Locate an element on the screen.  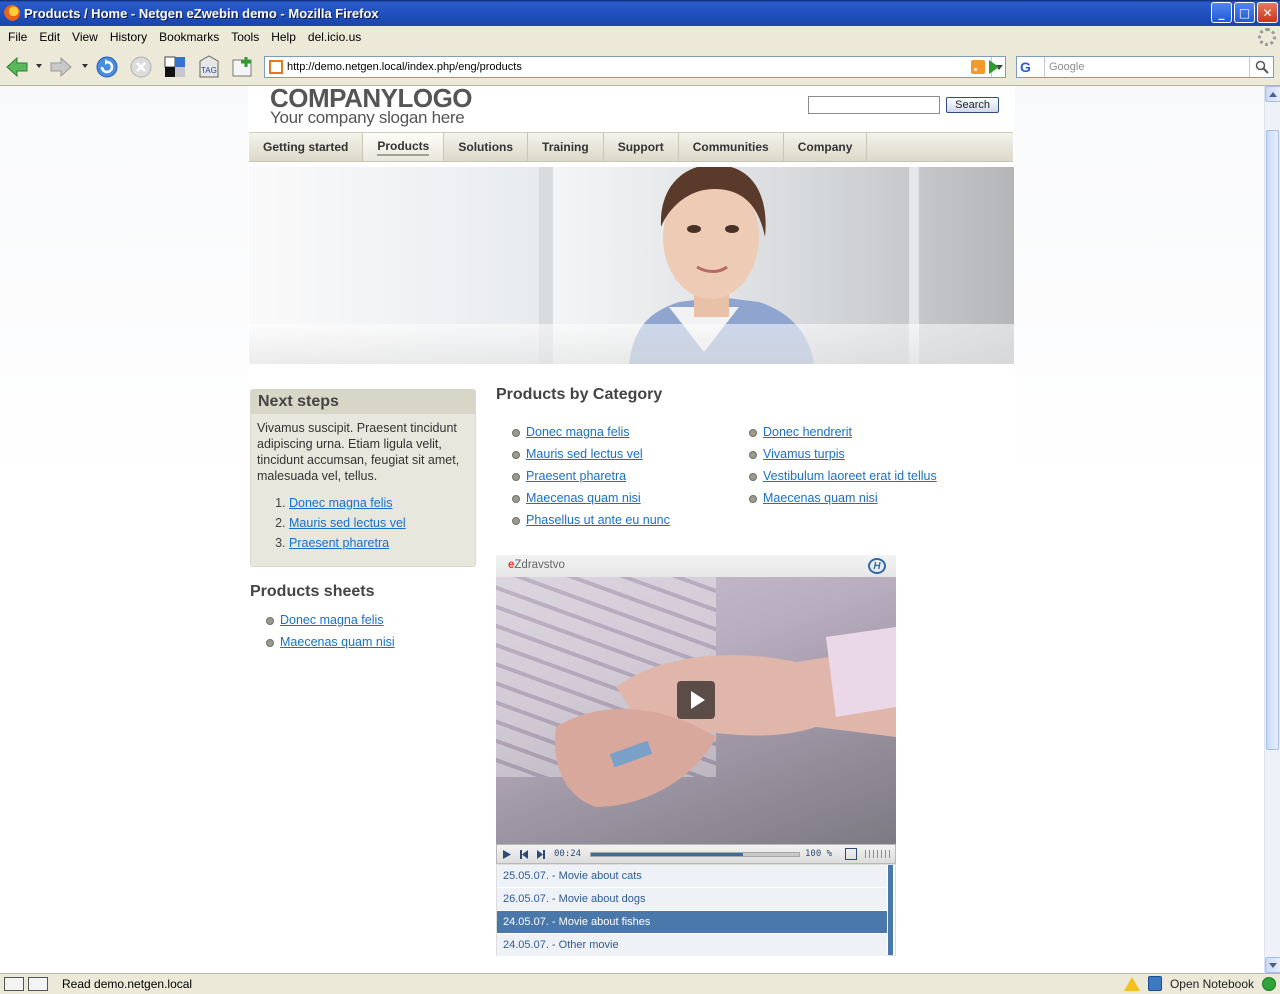
firefox-icon is located at coordinates (12, 13).